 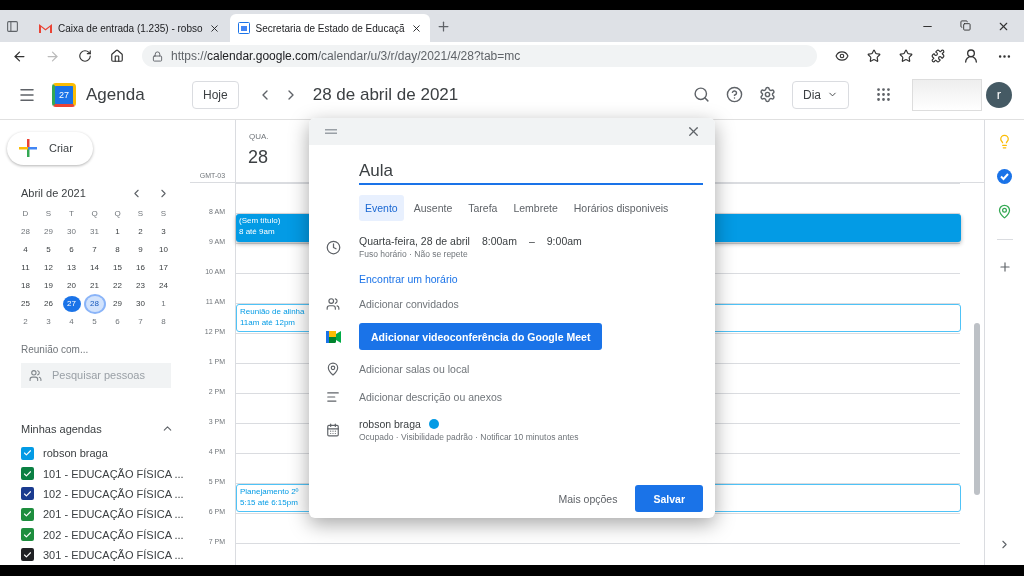 I want to click on apps-icon, so click(x=883, y=94).